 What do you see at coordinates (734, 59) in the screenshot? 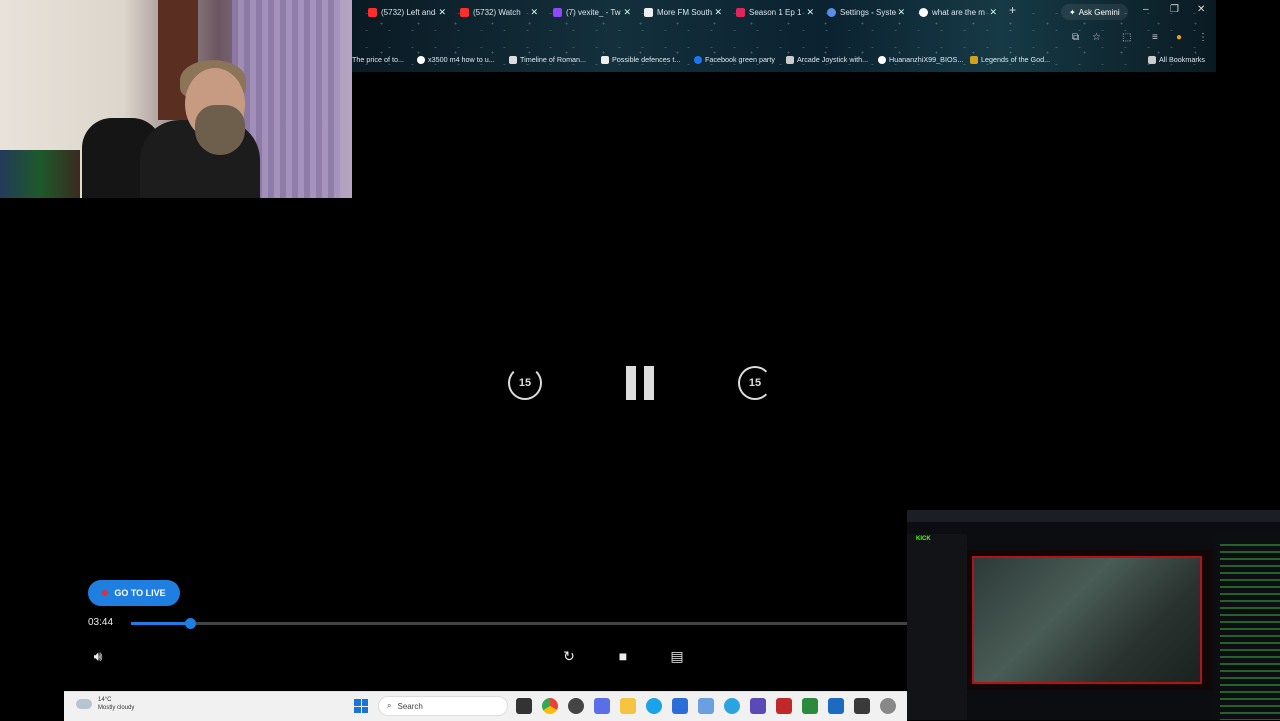
I see `bookmark-5: Facebook green party` at bounding box center [734, 59].